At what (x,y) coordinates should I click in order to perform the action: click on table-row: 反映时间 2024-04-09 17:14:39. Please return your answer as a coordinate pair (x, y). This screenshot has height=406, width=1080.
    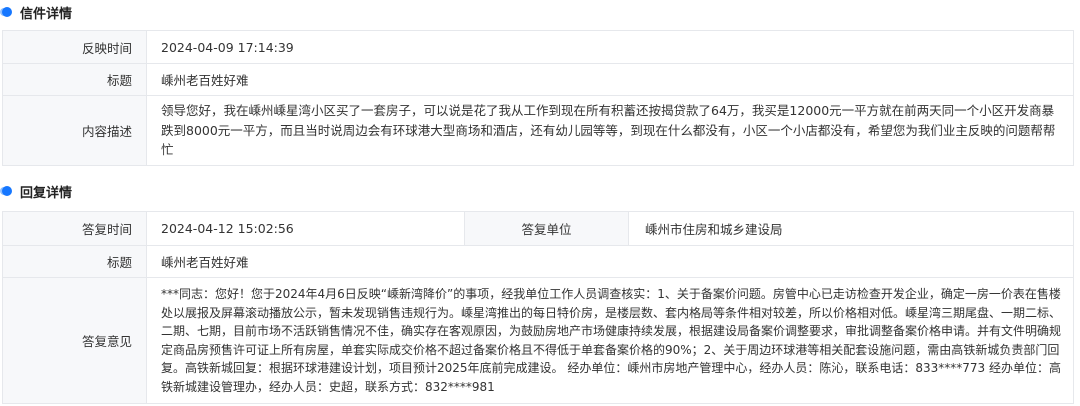
    Looking at the image, I should click on (538, 47).